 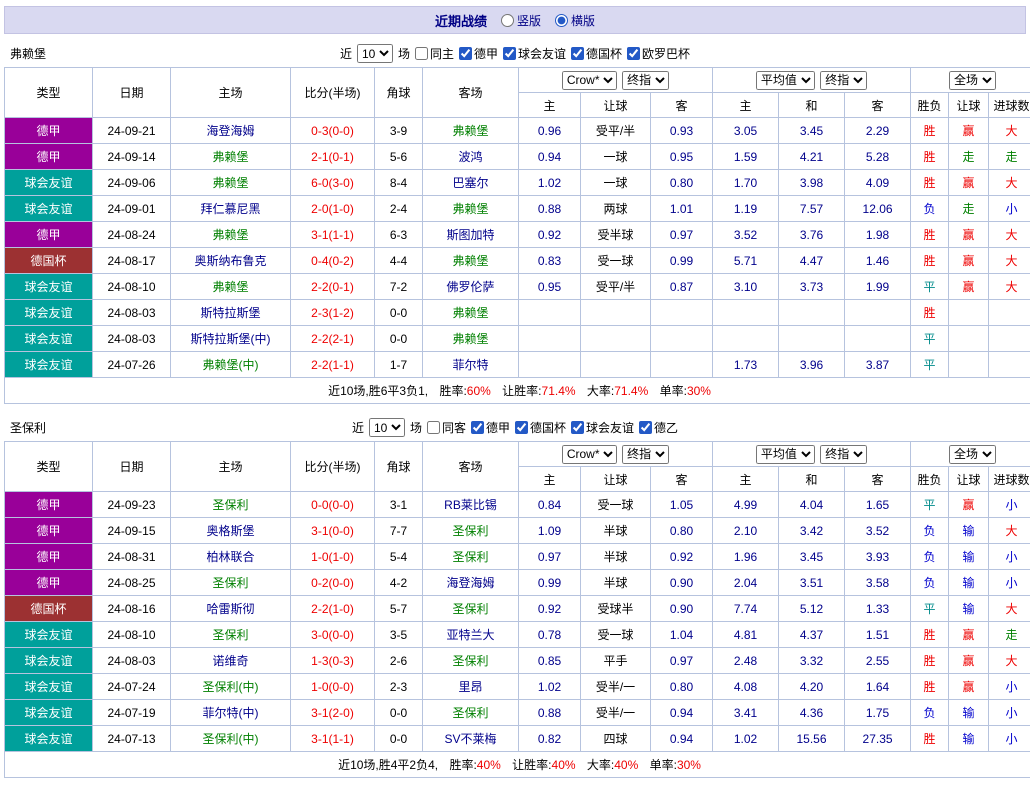 What do you see at coordinates (878, 131) in the screenshot?
I see `avg-away: 2.29` at bounding box center [878, 131].